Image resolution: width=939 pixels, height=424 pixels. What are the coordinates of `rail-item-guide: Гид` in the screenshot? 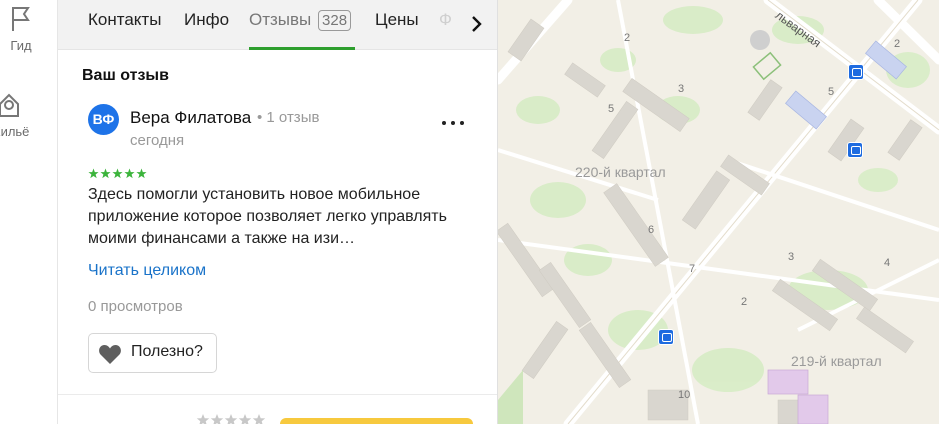 It's located at (25, 28).